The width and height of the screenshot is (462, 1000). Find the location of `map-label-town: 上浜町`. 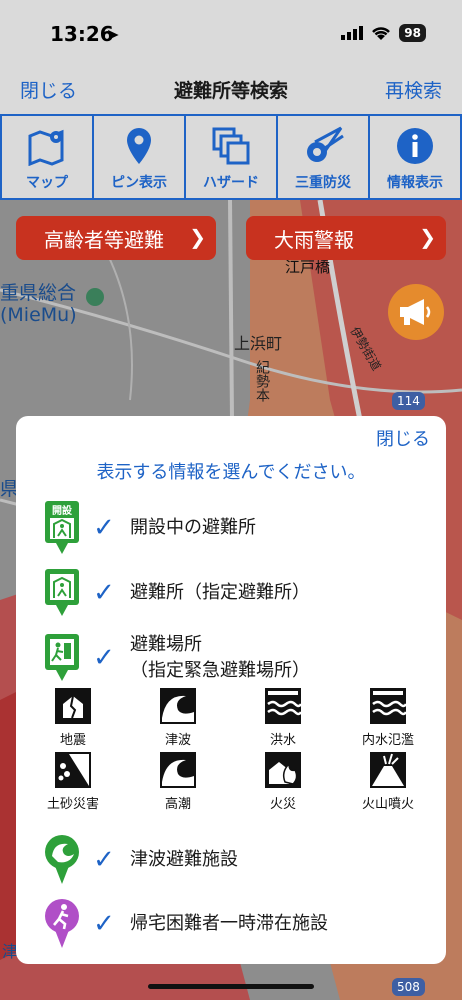

map-label-town: 上浜町 is located at coordinates (258, 343).